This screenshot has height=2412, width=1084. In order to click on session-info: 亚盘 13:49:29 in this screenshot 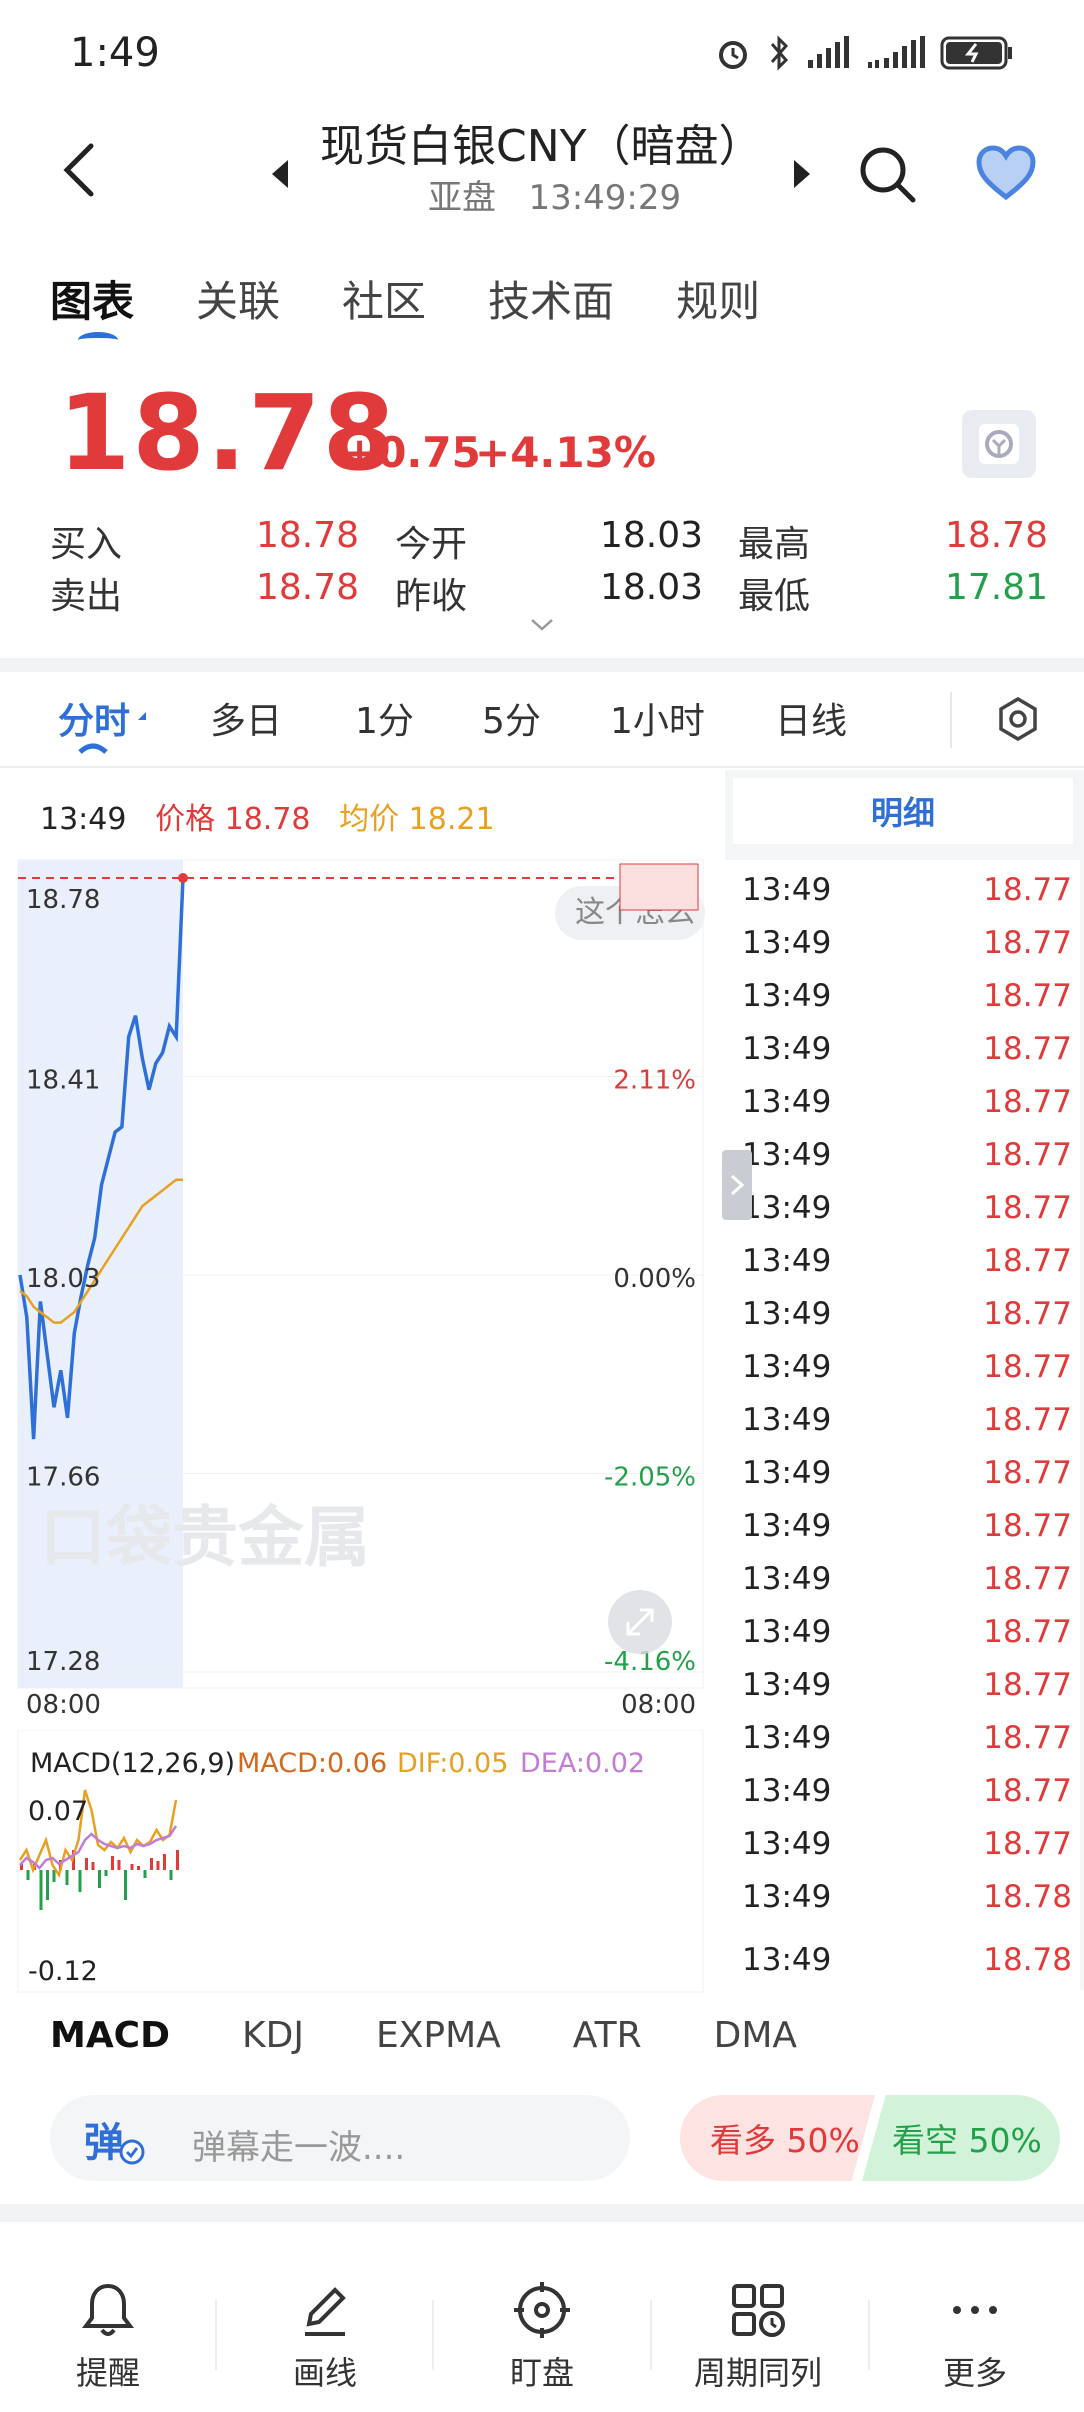, I will do `click(554, 194)`.